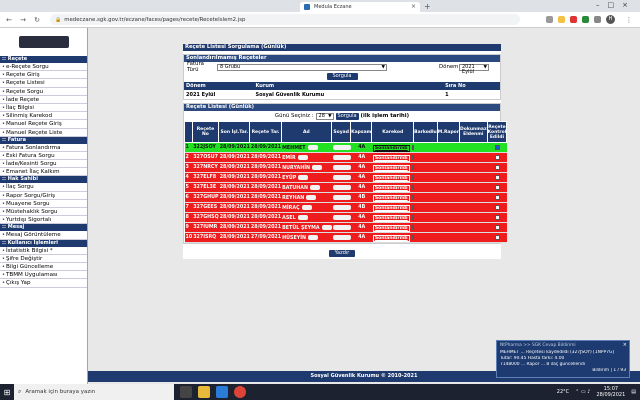 This screenshot has width=640, height=400. What do you see at coordinates (633, 392) in the screenshot?
I see `notification-center-icon: ▤` at bounding box center [633, 392].